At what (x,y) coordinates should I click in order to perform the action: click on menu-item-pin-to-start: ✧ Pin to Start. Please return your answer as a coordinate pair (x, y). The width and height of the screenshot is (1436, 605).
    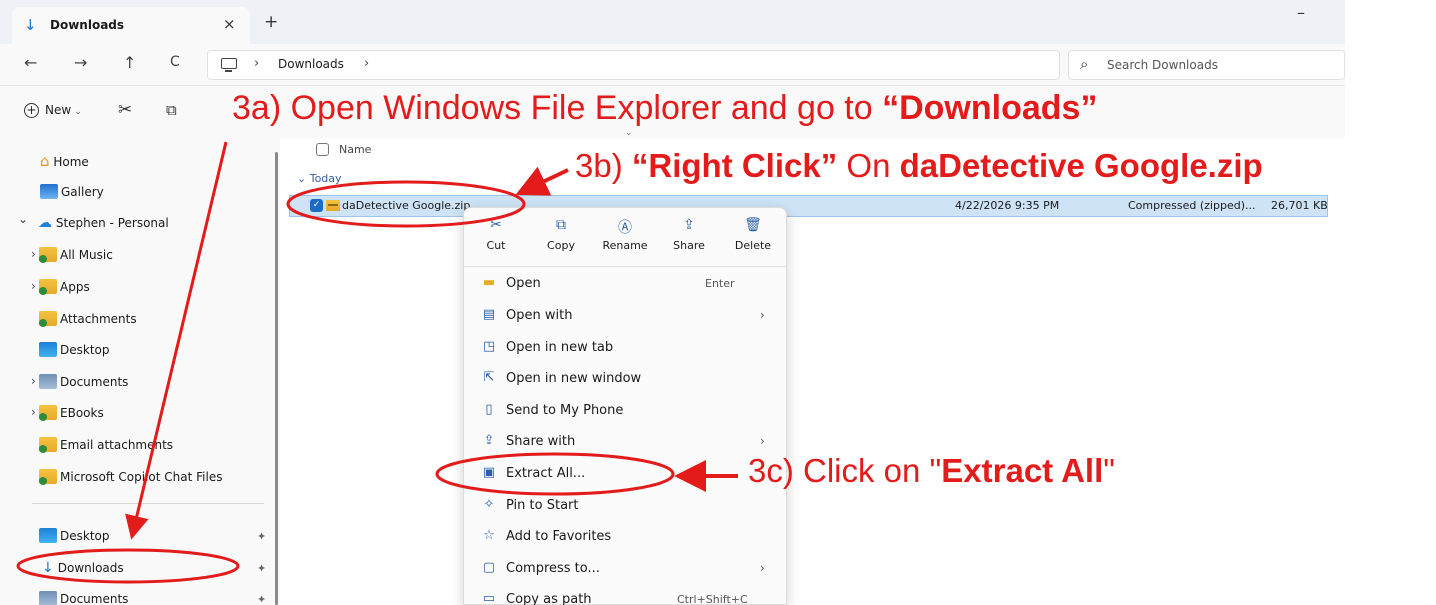
    Looking at the image, I should click on (625, 506).